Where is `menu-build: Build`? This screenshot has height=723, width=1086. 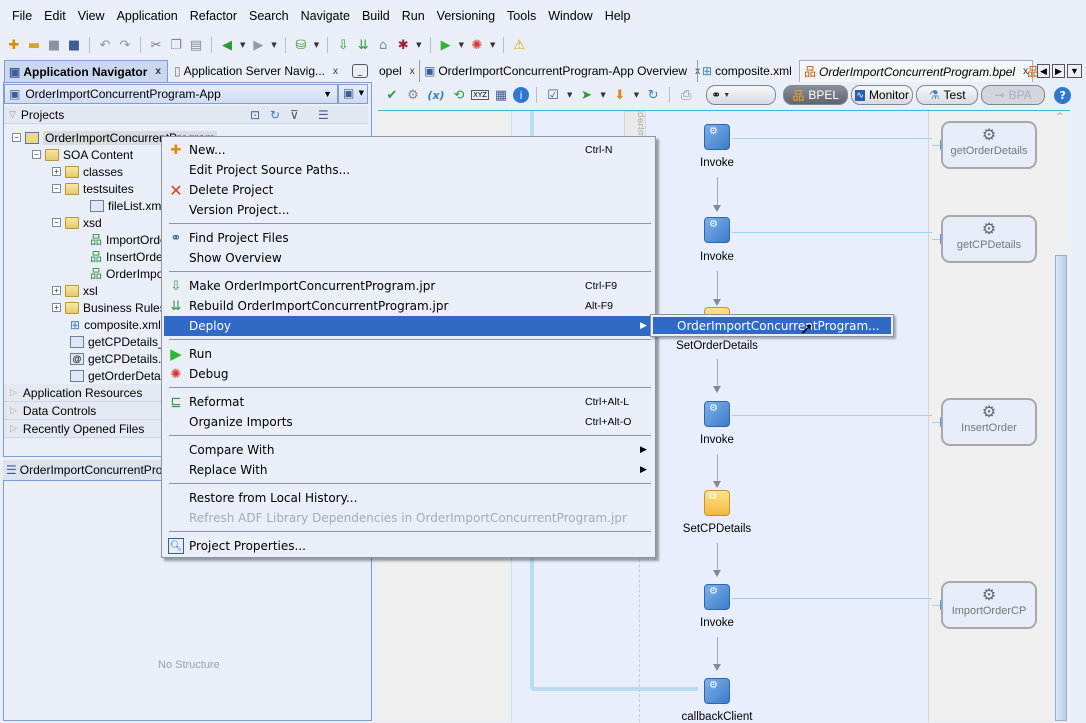
menu-build: Build is located at coordinates (376, 16).